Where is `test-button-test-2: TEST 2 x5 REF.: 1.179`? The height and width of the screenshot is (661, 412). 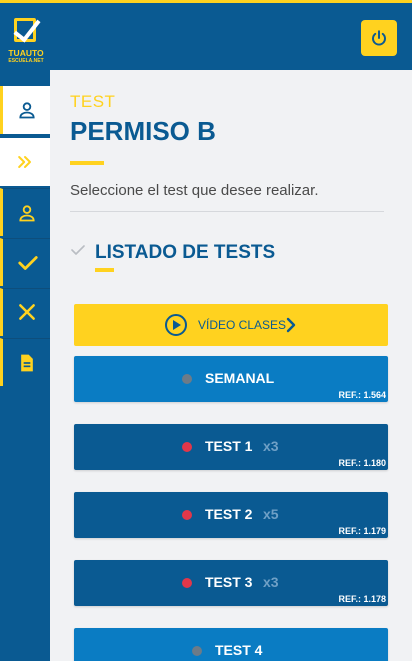 test-button-test-2: TEST 2 x5 REF.: 1.179 is located at coordinates (231, 515).